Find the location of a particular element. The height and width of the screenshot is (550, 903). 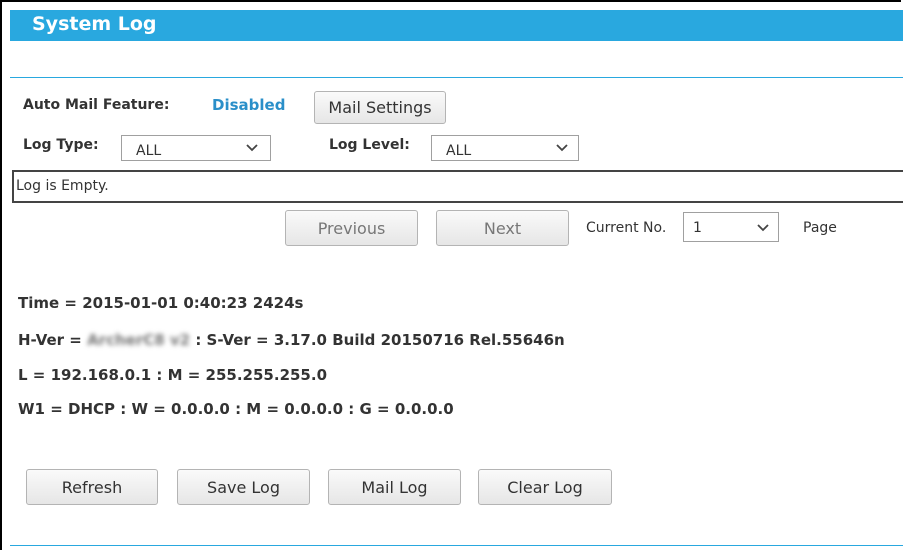

mail-log-button: Mail Log is located at coordinates (394, 487).